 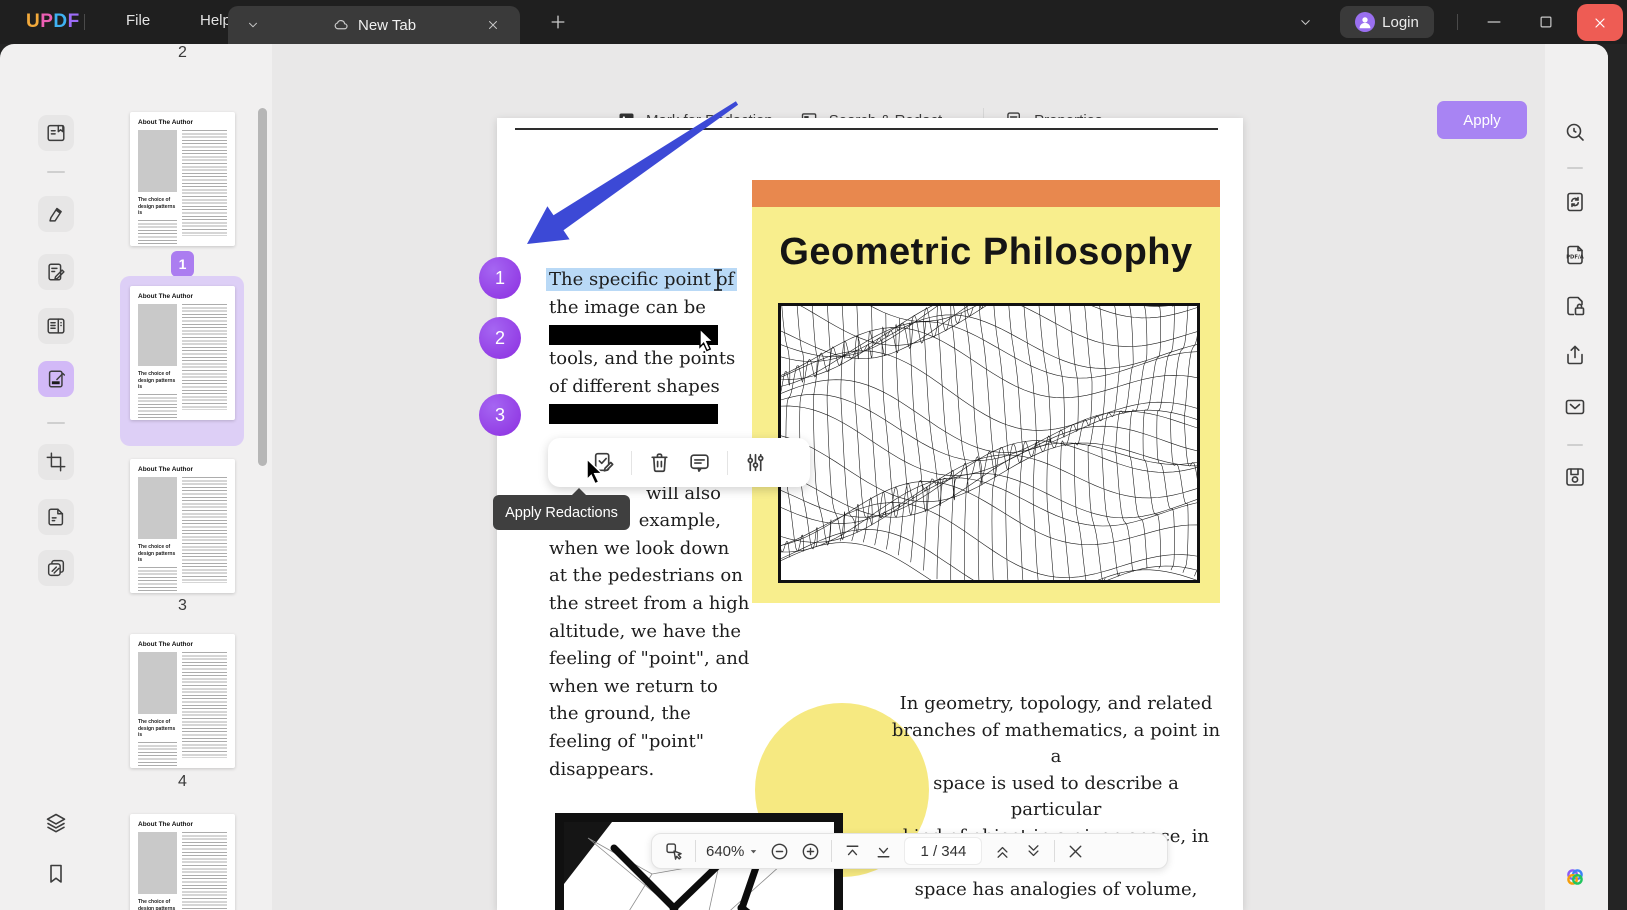 I want to click on login-button: Login, so click(x=1387, y=22).